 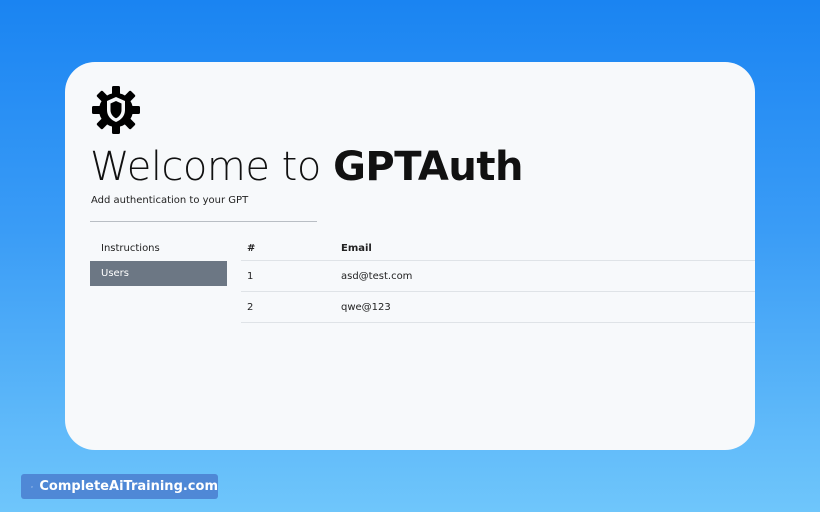 I want to click on column-header-number: #, so click(x=291, y=248).